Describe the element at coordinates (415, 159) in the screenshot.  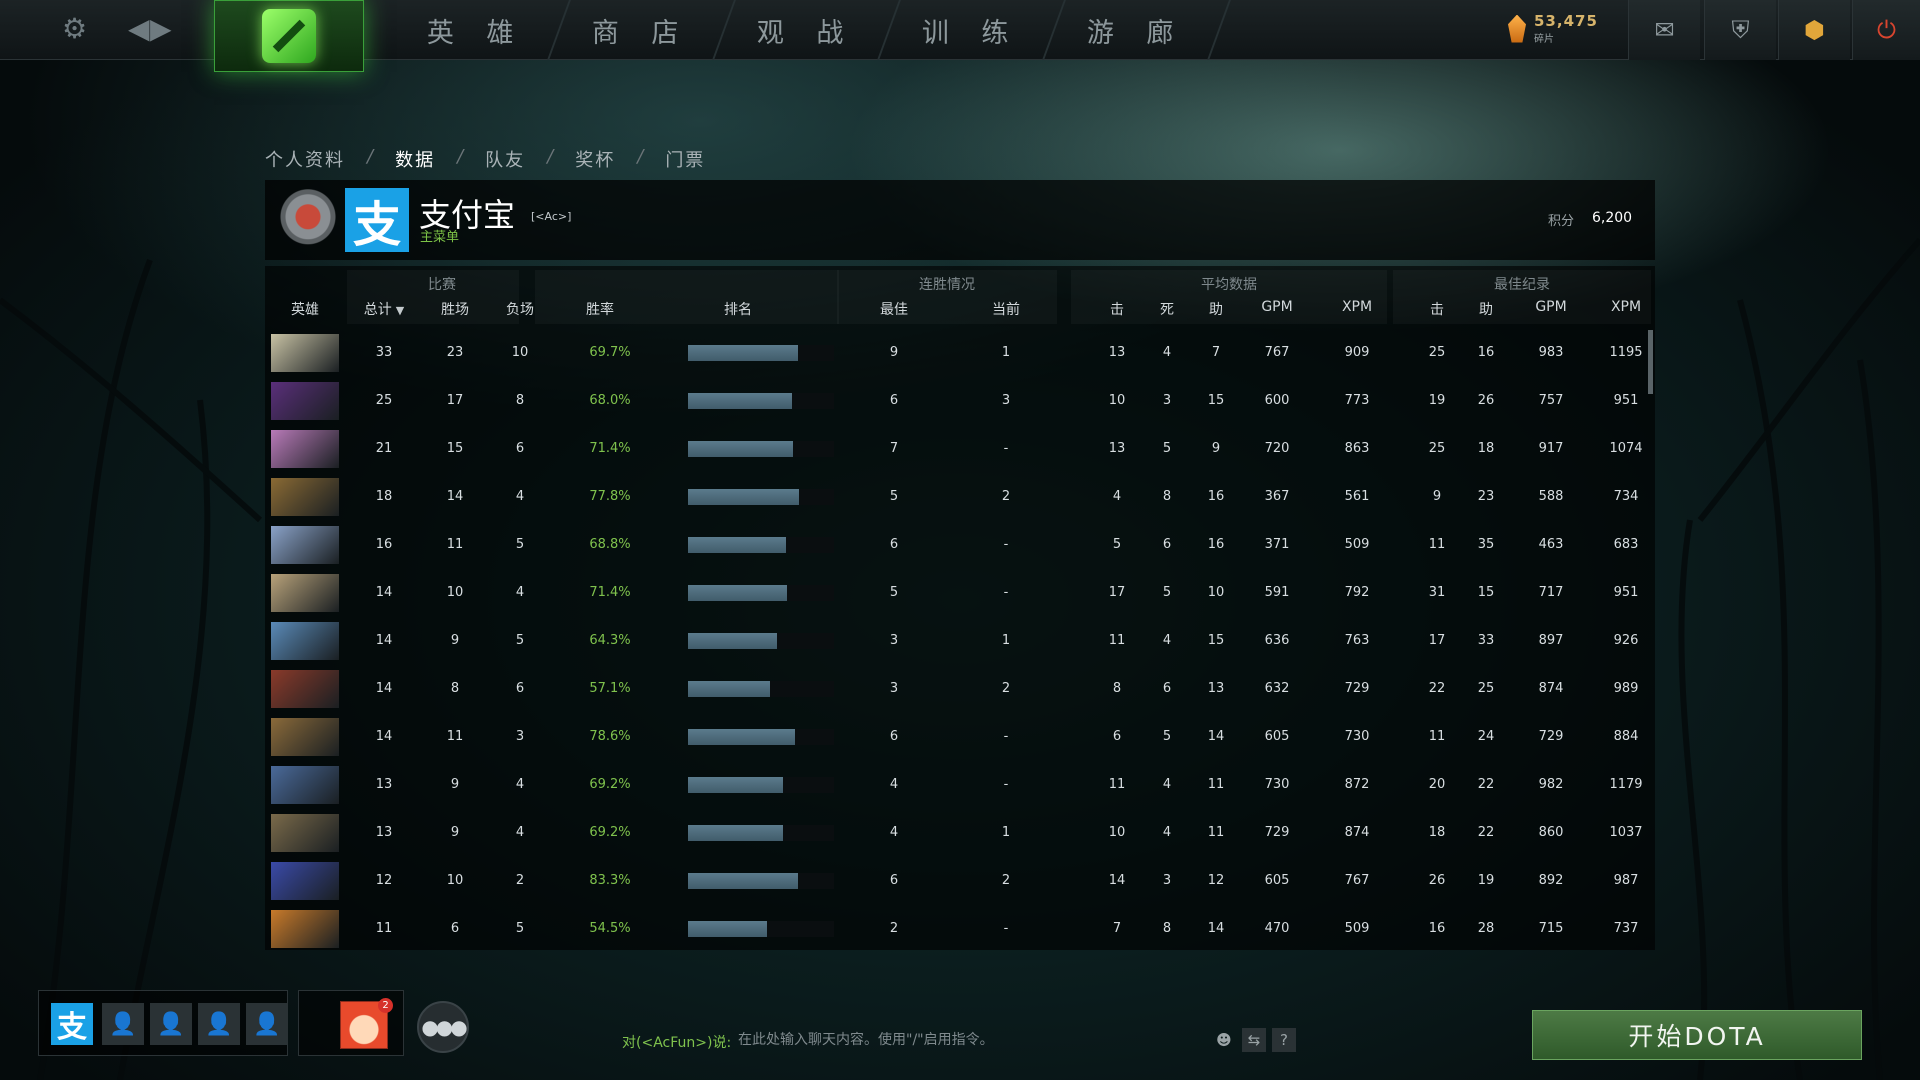
I see `crumb-stats: 数据` at that location.